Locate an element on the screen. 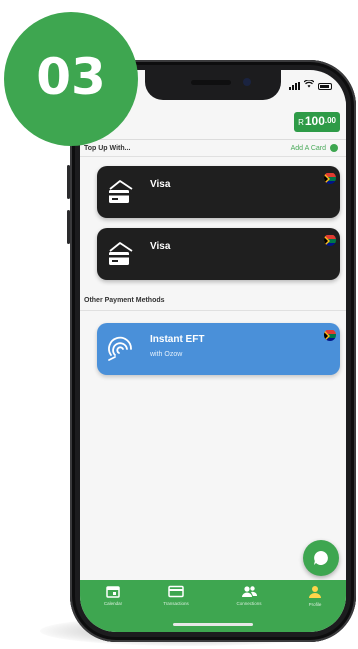 The height and width of the screenshot is (649, 358). nav-item-transactions: Transactions is located at coordinates (176, 595).